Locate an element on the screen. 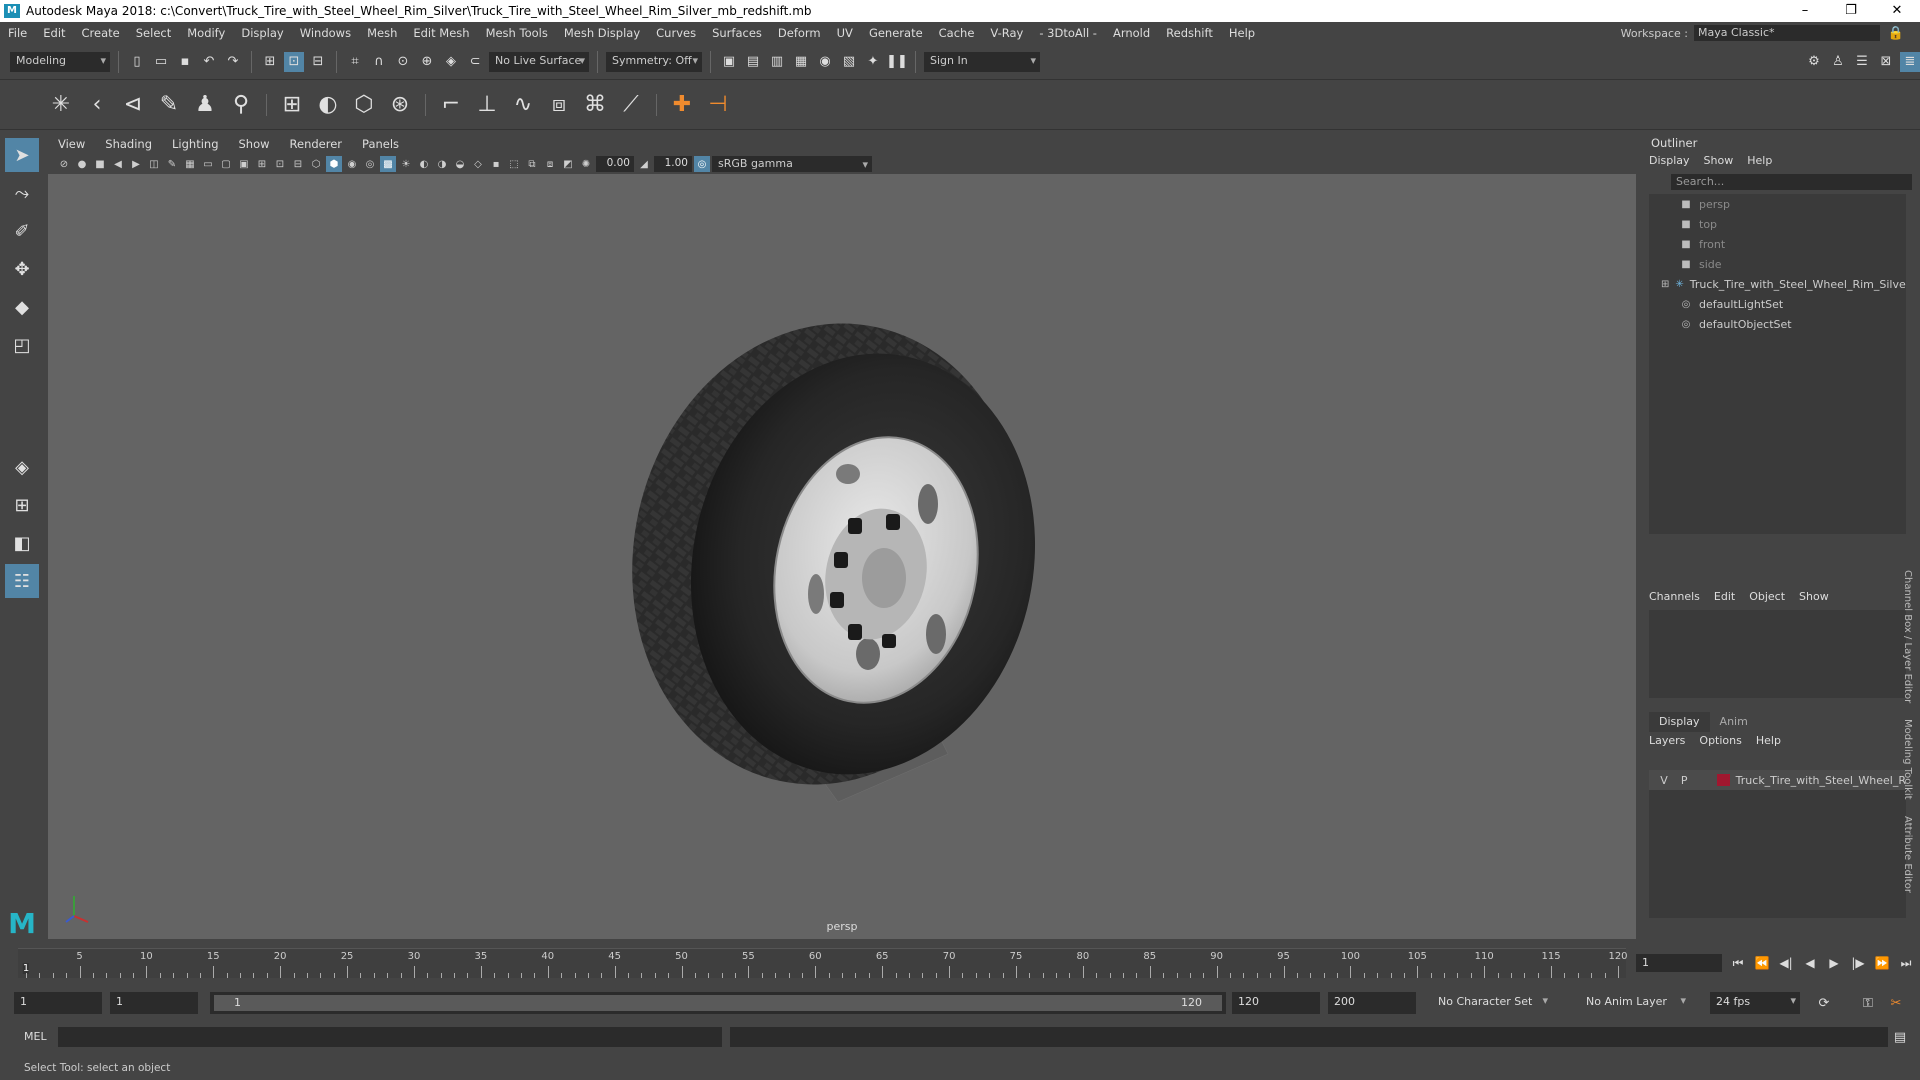 This screenshot has width=1920, height=1080. playback-start-field: 1 is located at coordinates (154, 1003).